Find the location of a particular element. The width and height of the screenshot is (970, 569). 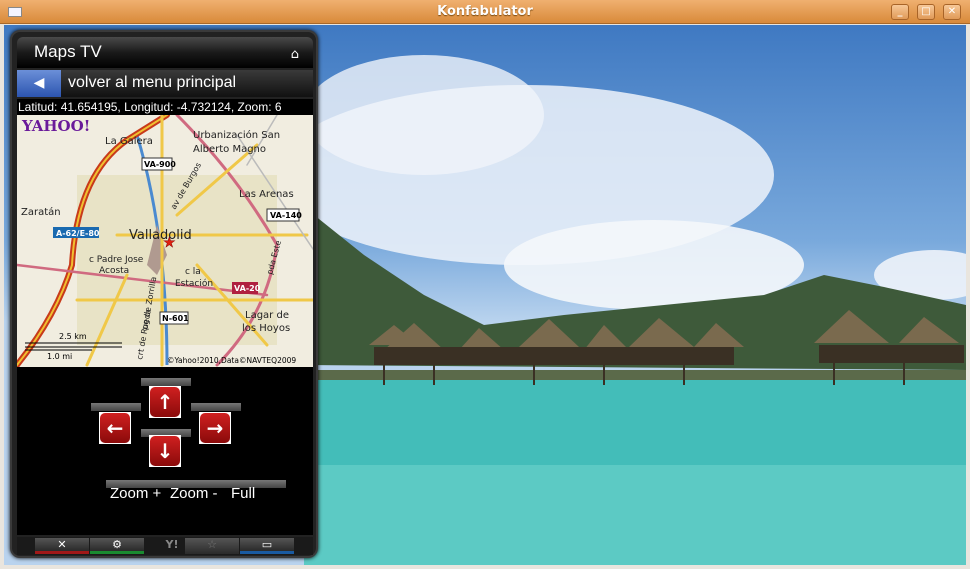

location-star-icon: ★ is located at coordinates (169, 243).